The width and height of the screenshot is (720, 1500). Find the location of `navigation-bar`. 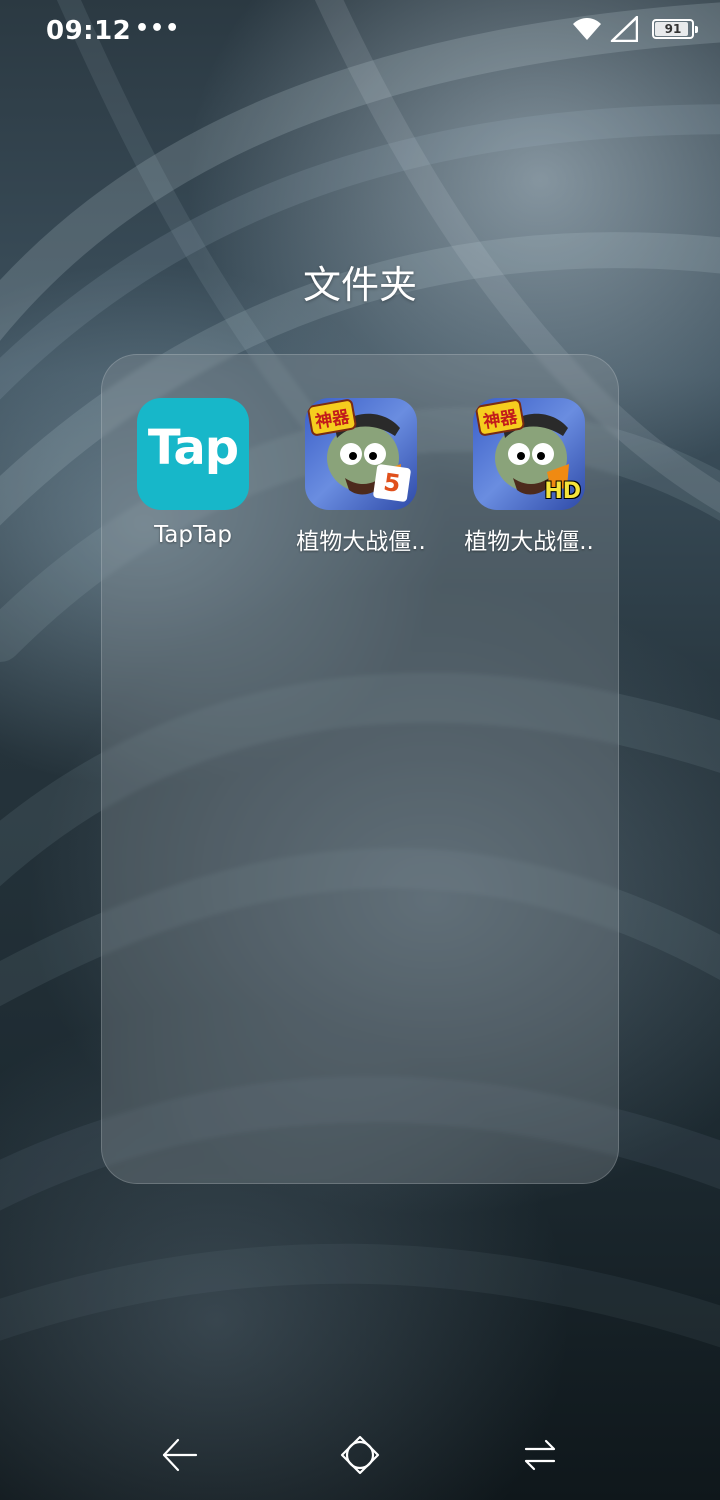

navigation-bar is located at coordinates (360, 1455).